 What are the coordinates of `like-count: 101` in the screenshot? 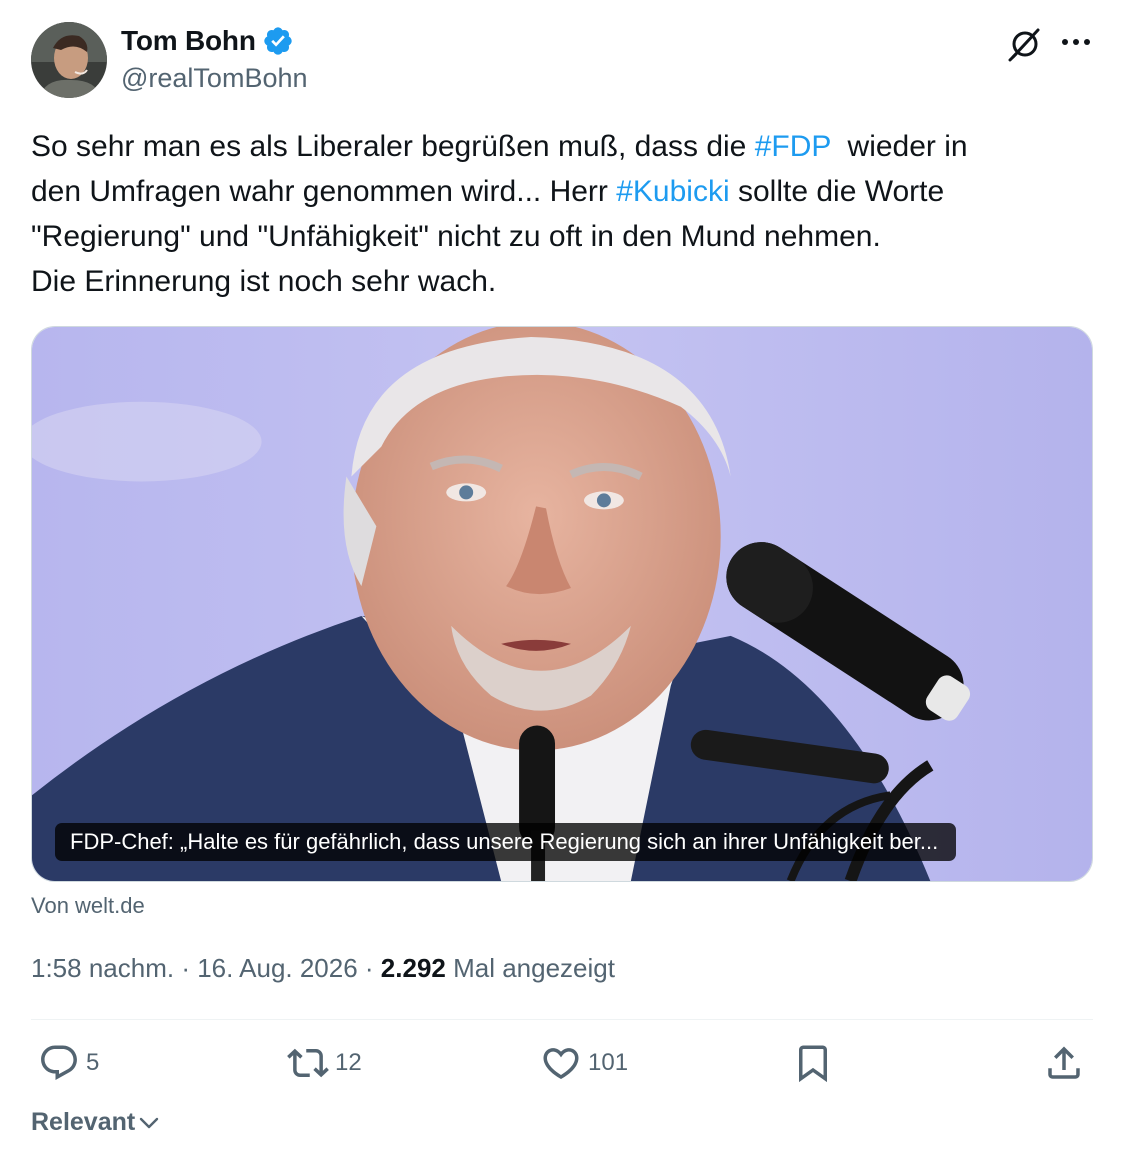 It's located at (608, 1062).